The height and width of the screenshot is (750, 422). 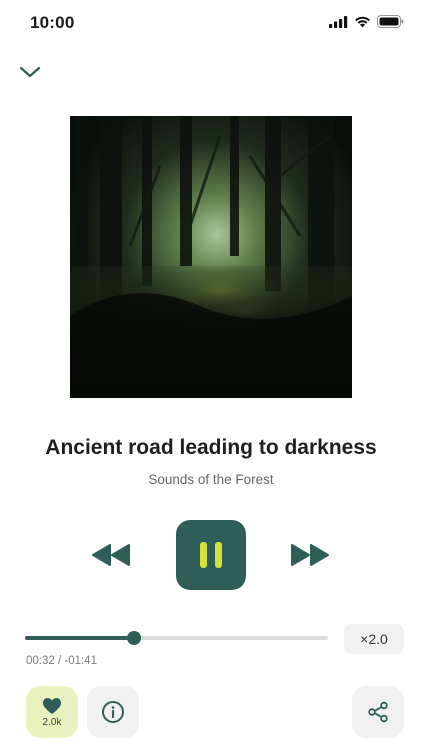 I want to click on signal-icon, so click(x=338, y=21).